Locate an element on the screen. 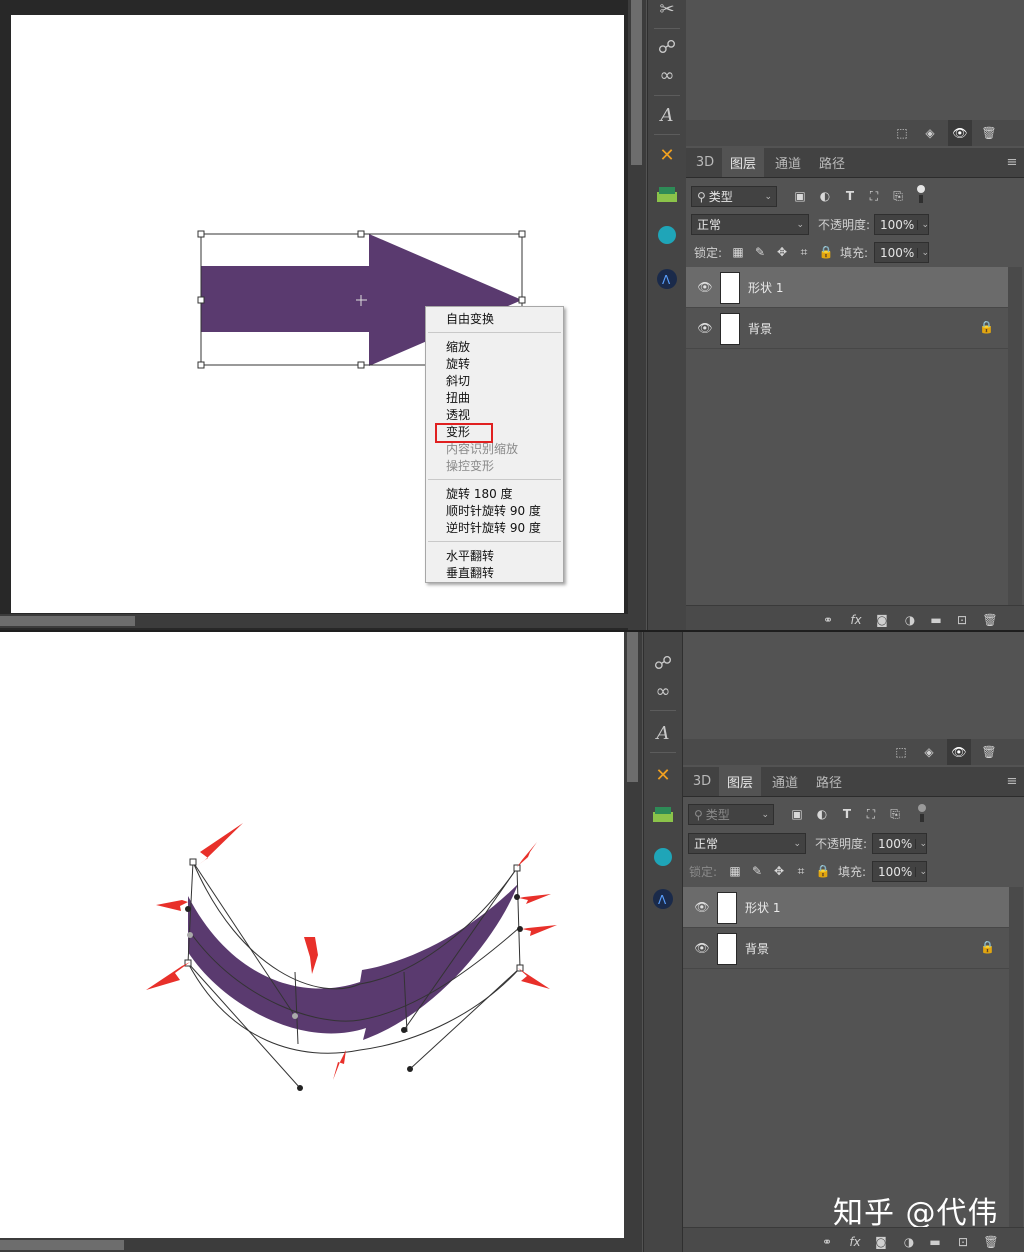  menu-item-skew: 斜切 is located at coordinates (458, 381).